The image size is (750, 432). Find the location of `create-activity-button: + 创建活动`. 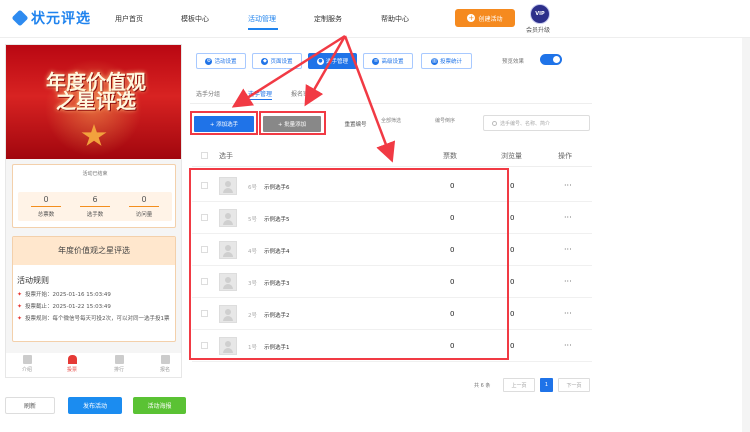

create-activity-button: + 创建活动 is located at coordinates (485, 18).